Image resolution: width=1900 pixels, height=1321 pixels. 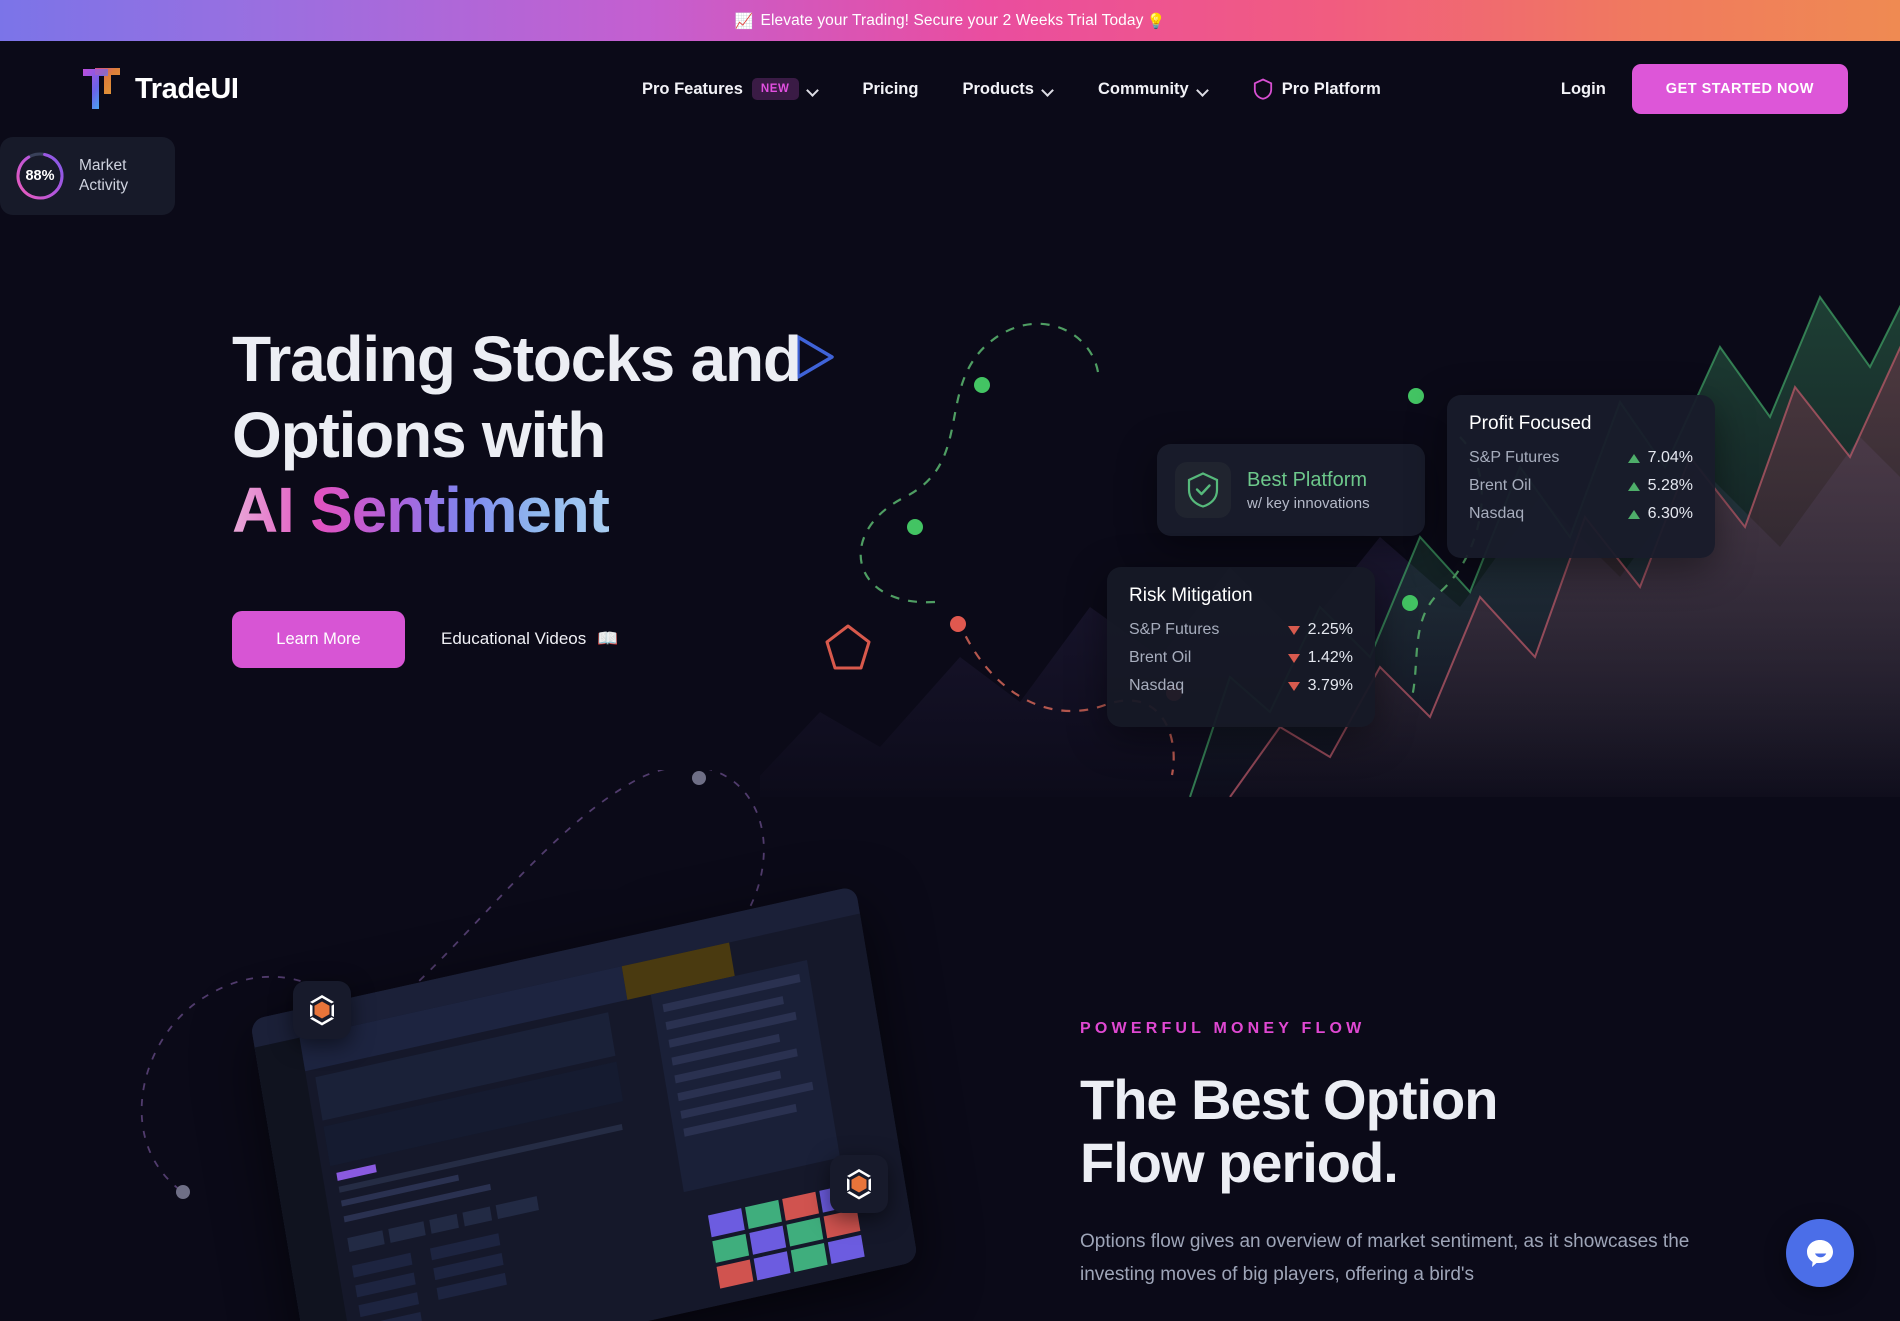 I want to click on market-activity-label: Market Activity, so click(x=103, y=176).